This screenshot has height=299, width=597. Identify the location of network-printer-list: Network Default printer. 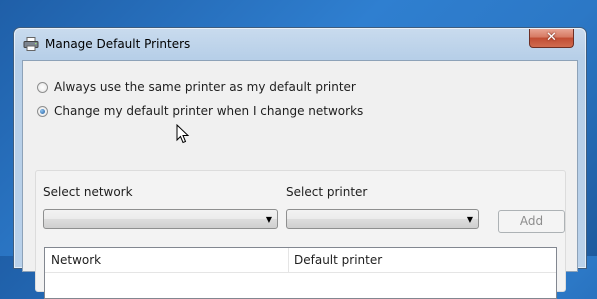
(300, 273).